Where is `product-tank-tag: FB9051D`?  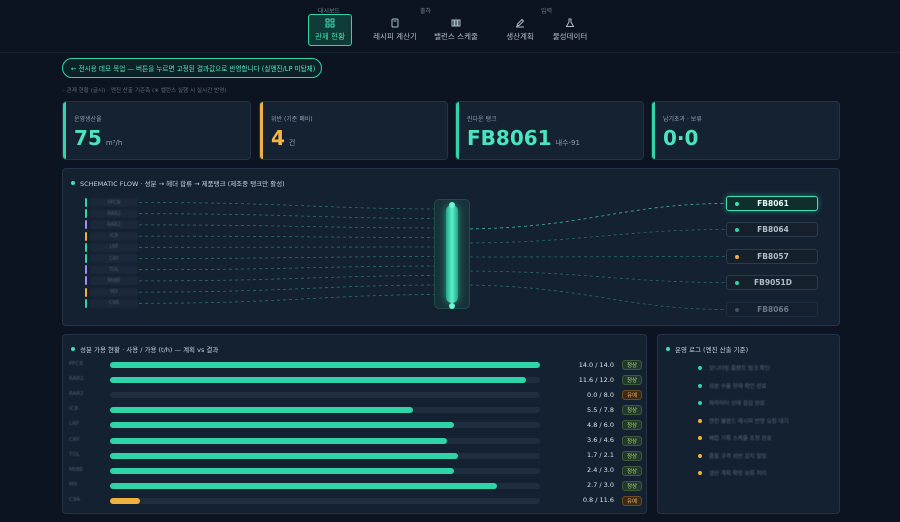
product-tank-tag: FB9051D is located at coordinates (772, 282).